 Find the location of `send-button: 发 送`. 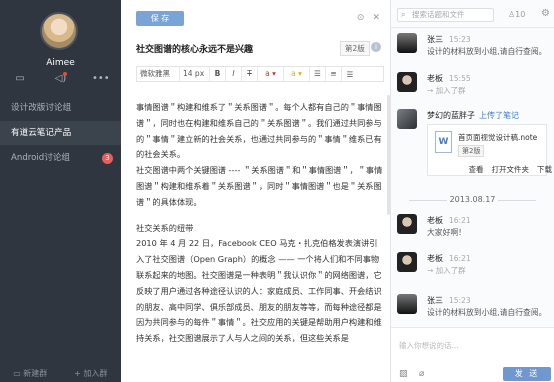

send-button: 发 送 is located at coordinates (527, 374).